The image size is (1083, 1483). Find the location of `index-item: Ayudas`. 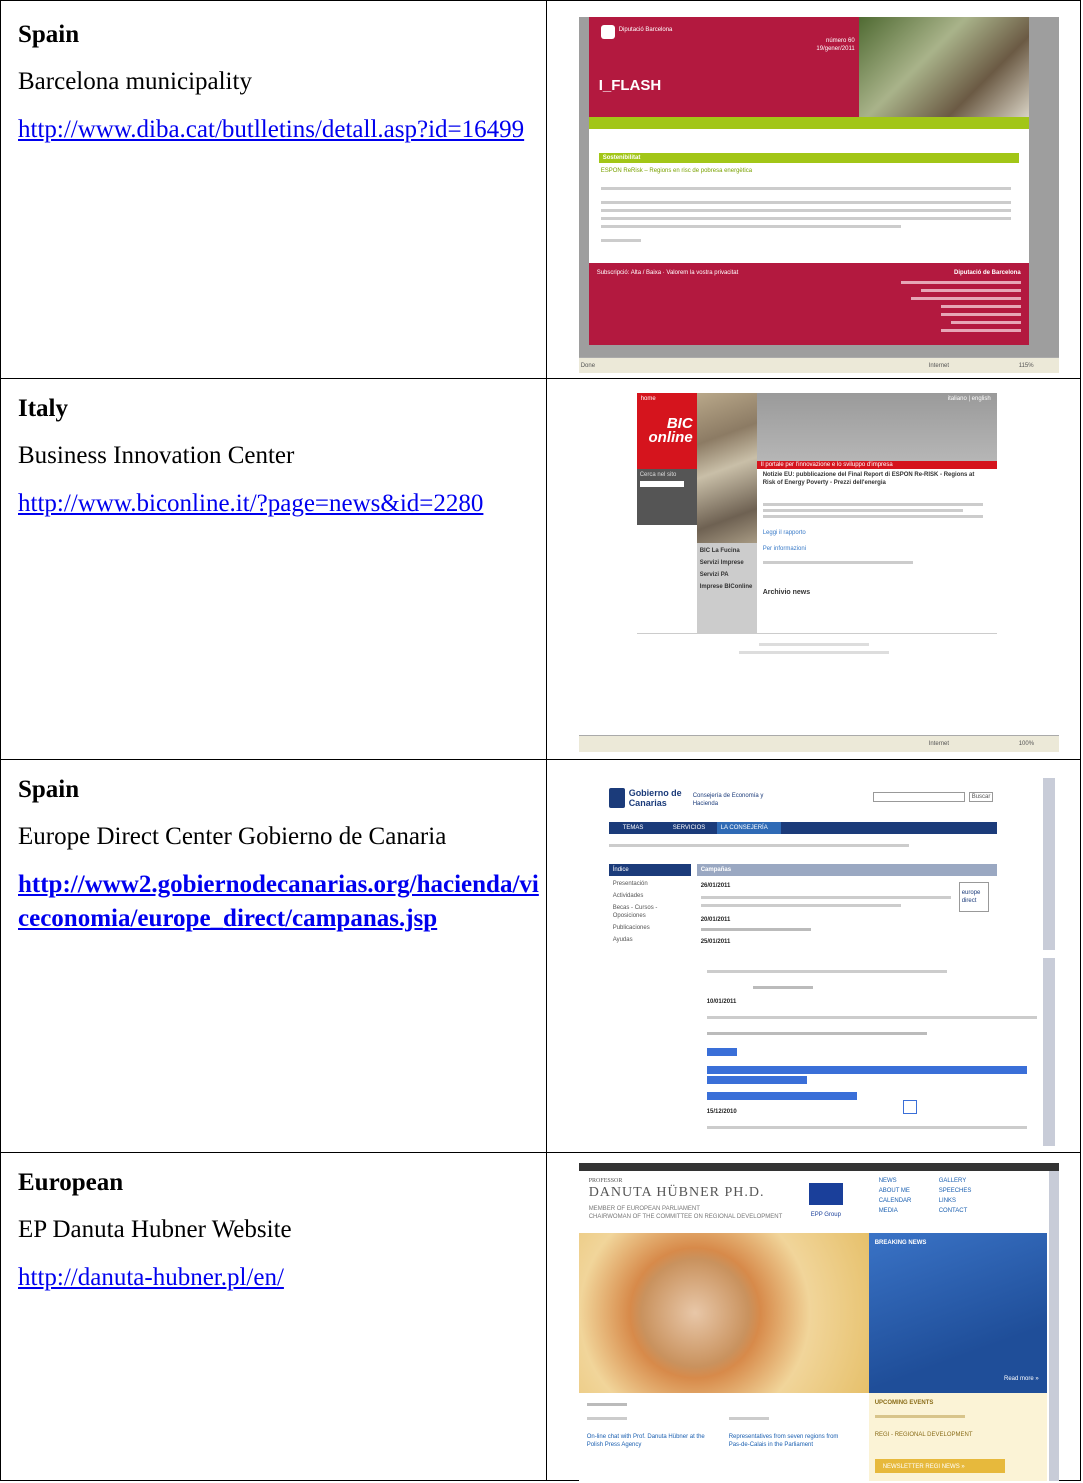

index-item: Ayudas is located at coordinates (622, 940).